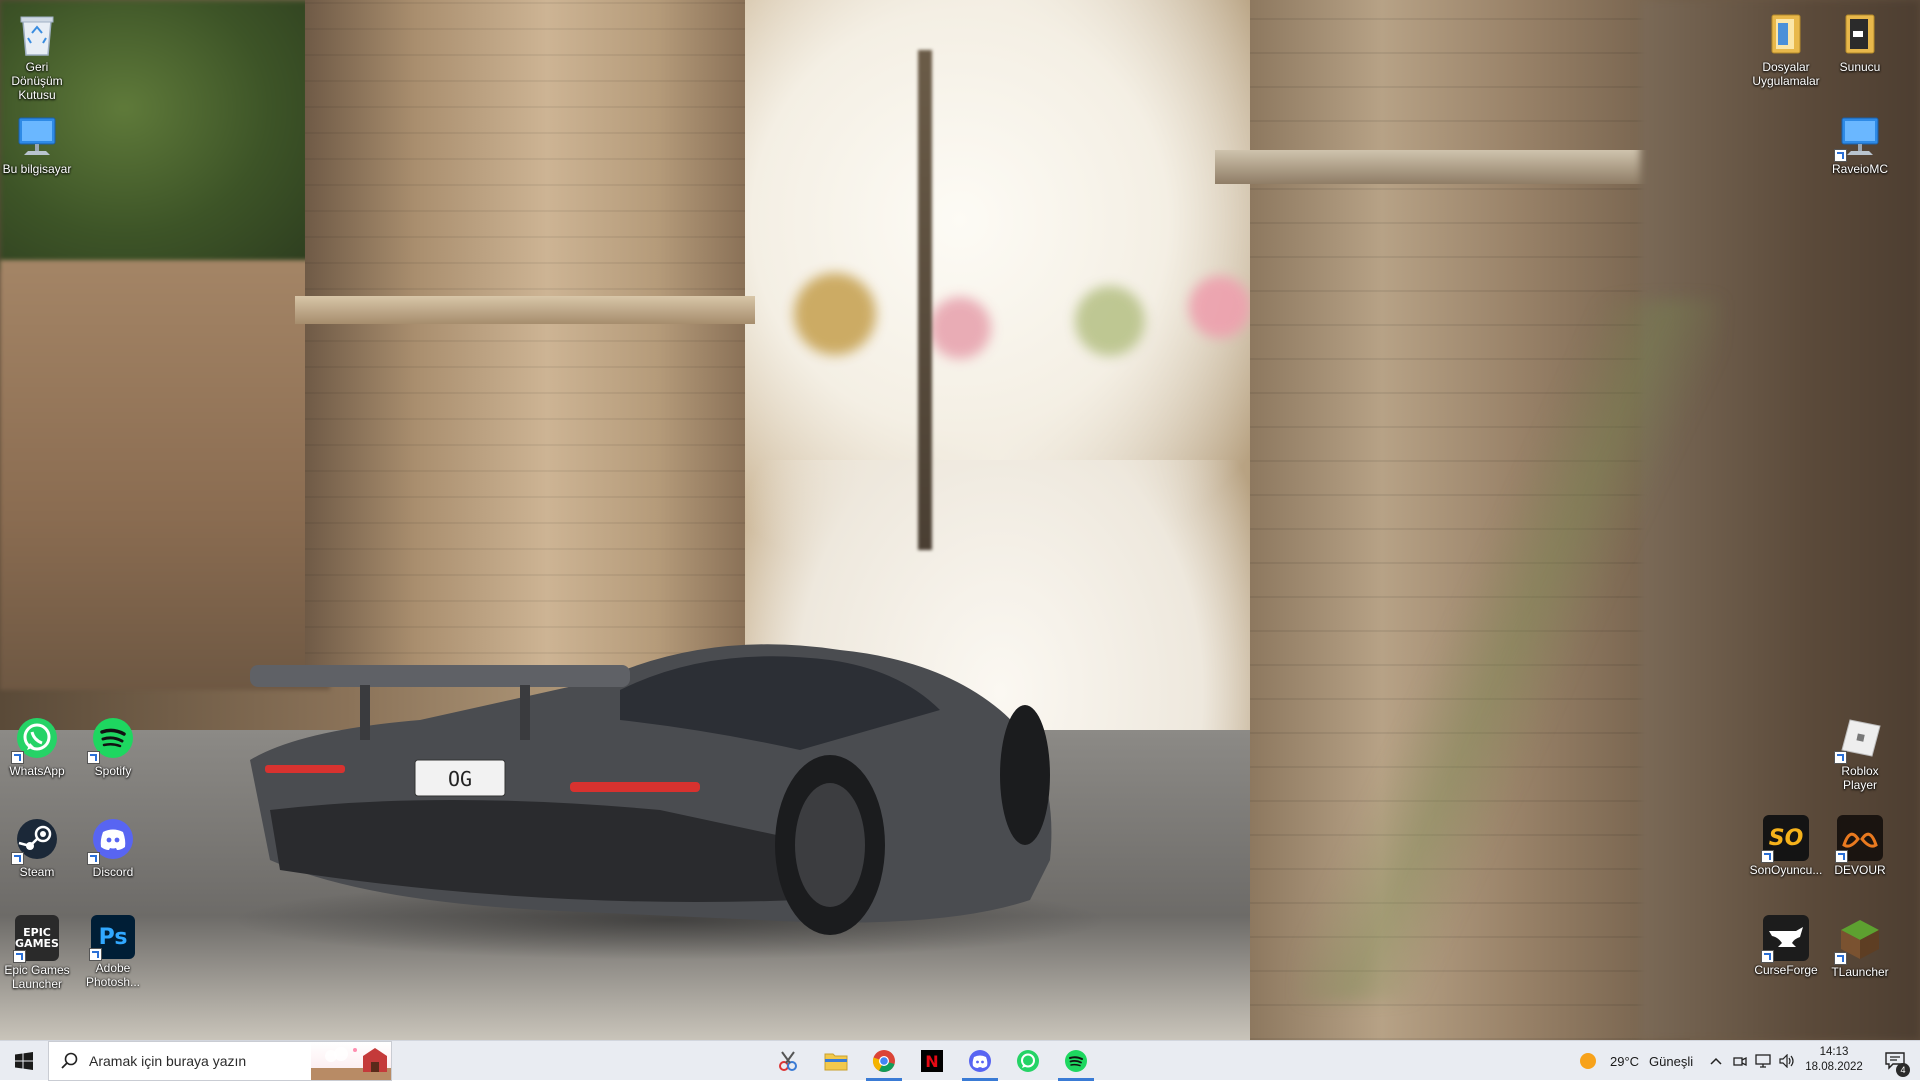 The width and height of the screenshot is (1920, 1081). I want to click on chrome-icon, so click(883, 1061).